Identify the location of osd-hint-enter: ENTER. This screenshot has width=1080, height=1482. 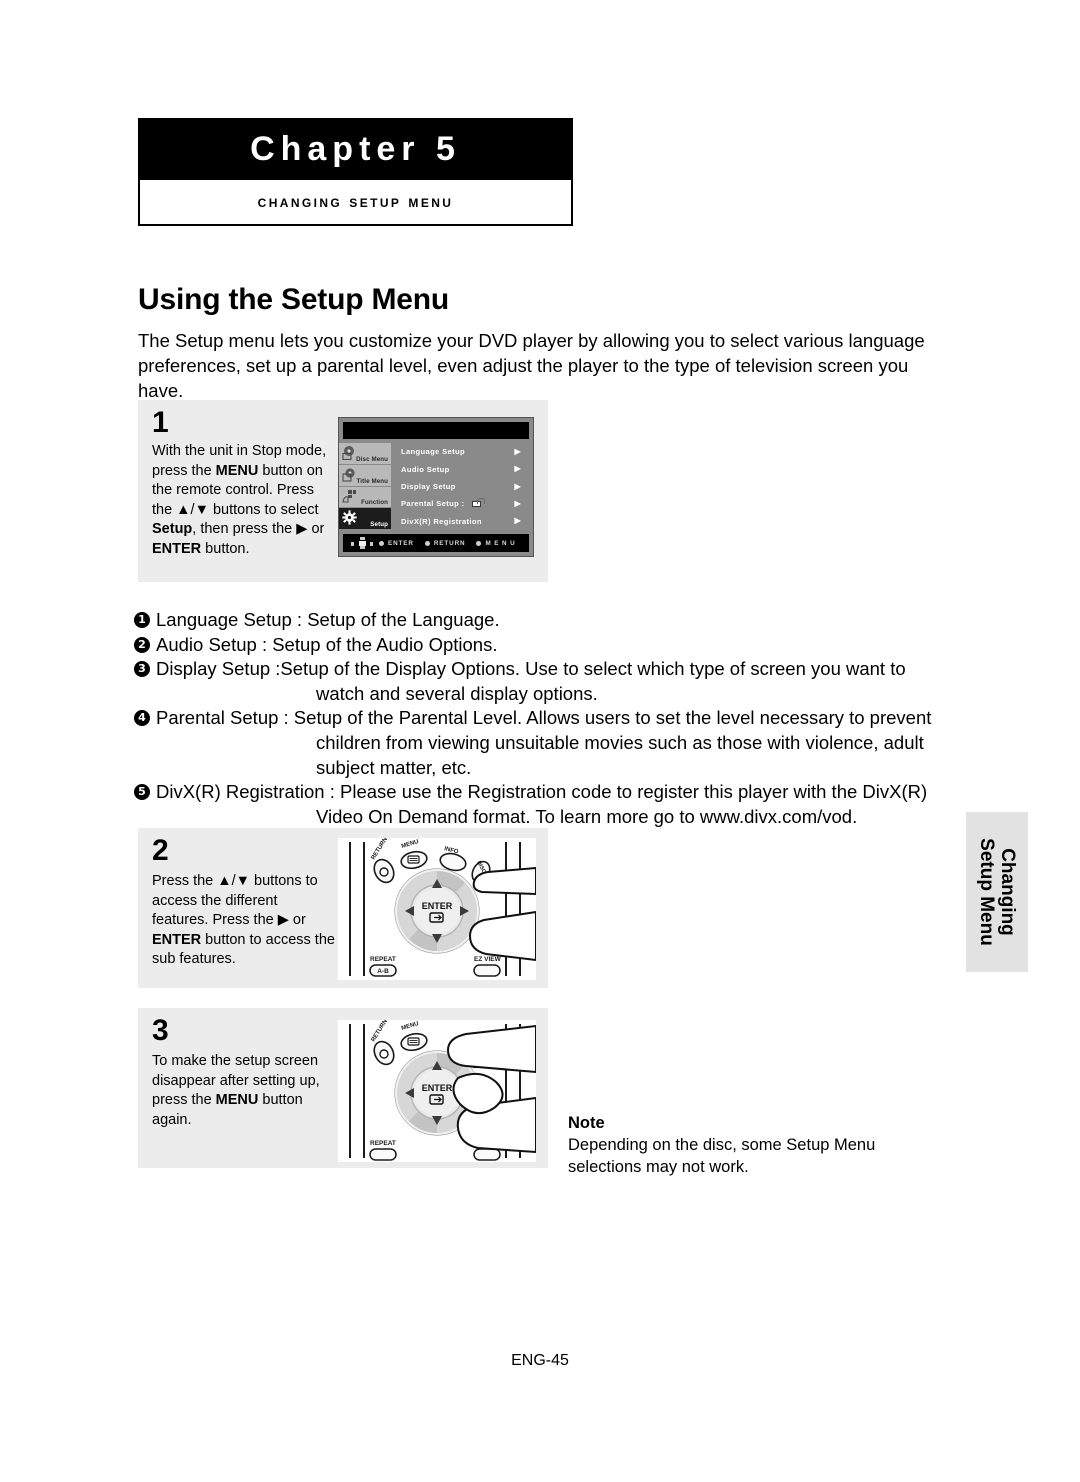
(396, 543).